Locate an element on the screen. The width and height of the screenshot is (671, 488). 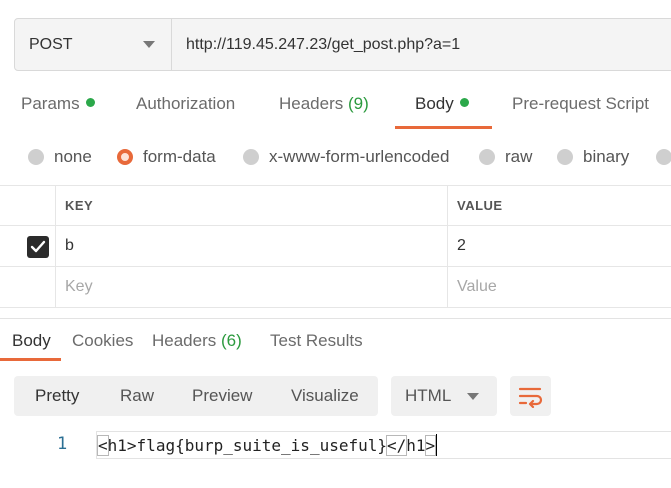
close-tag-end: > is located at coordinates (430, 445).